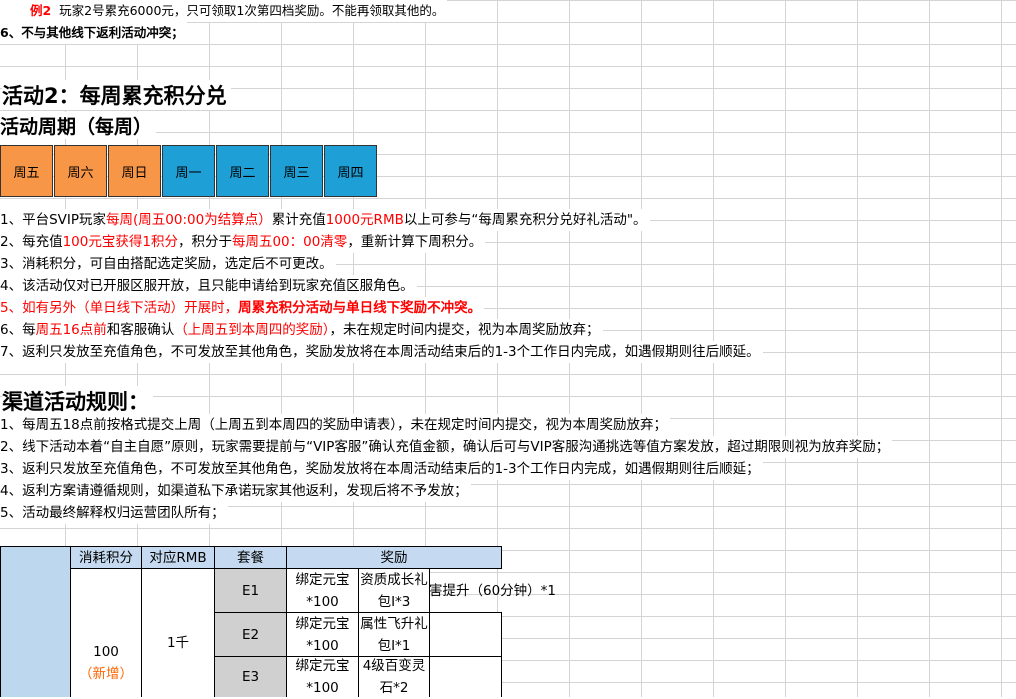  What do you see at coordinates (26, 171) in the screenshot?
I see `week-day-fri: 周五` at bounding box center [26, 171].